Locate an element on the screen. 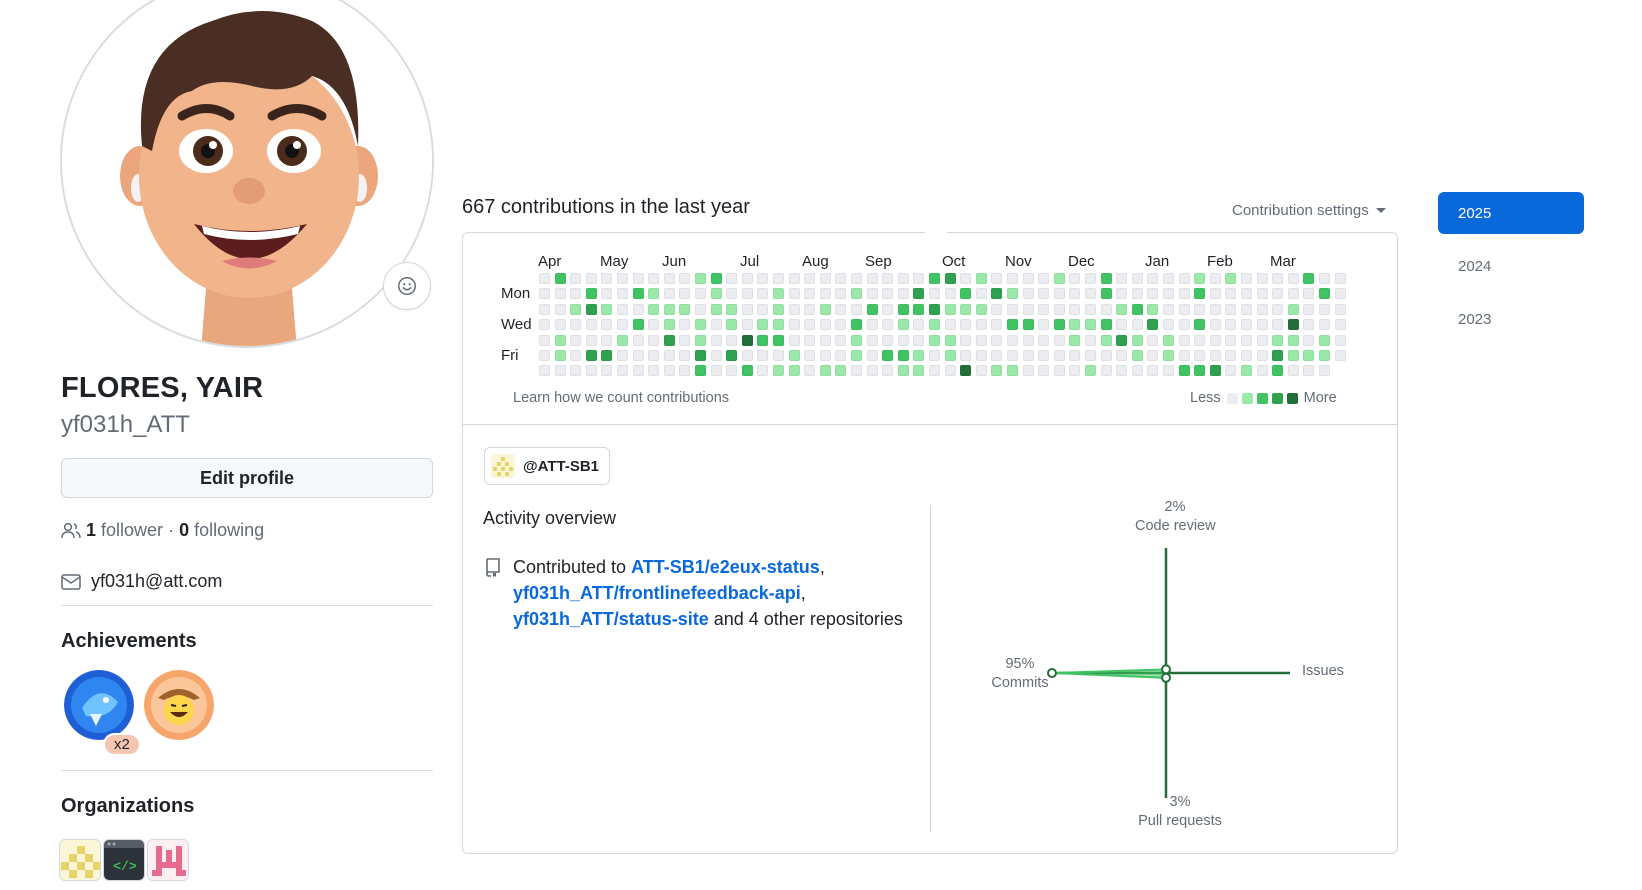 The image size is (1642, 890). org-avatar-att-sb1 is located at coordinates (80, 860).